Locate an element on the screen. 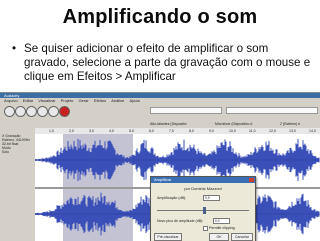 The image size is (320, 241). peak-input: 0,0 is located at coordinates (221, 221).